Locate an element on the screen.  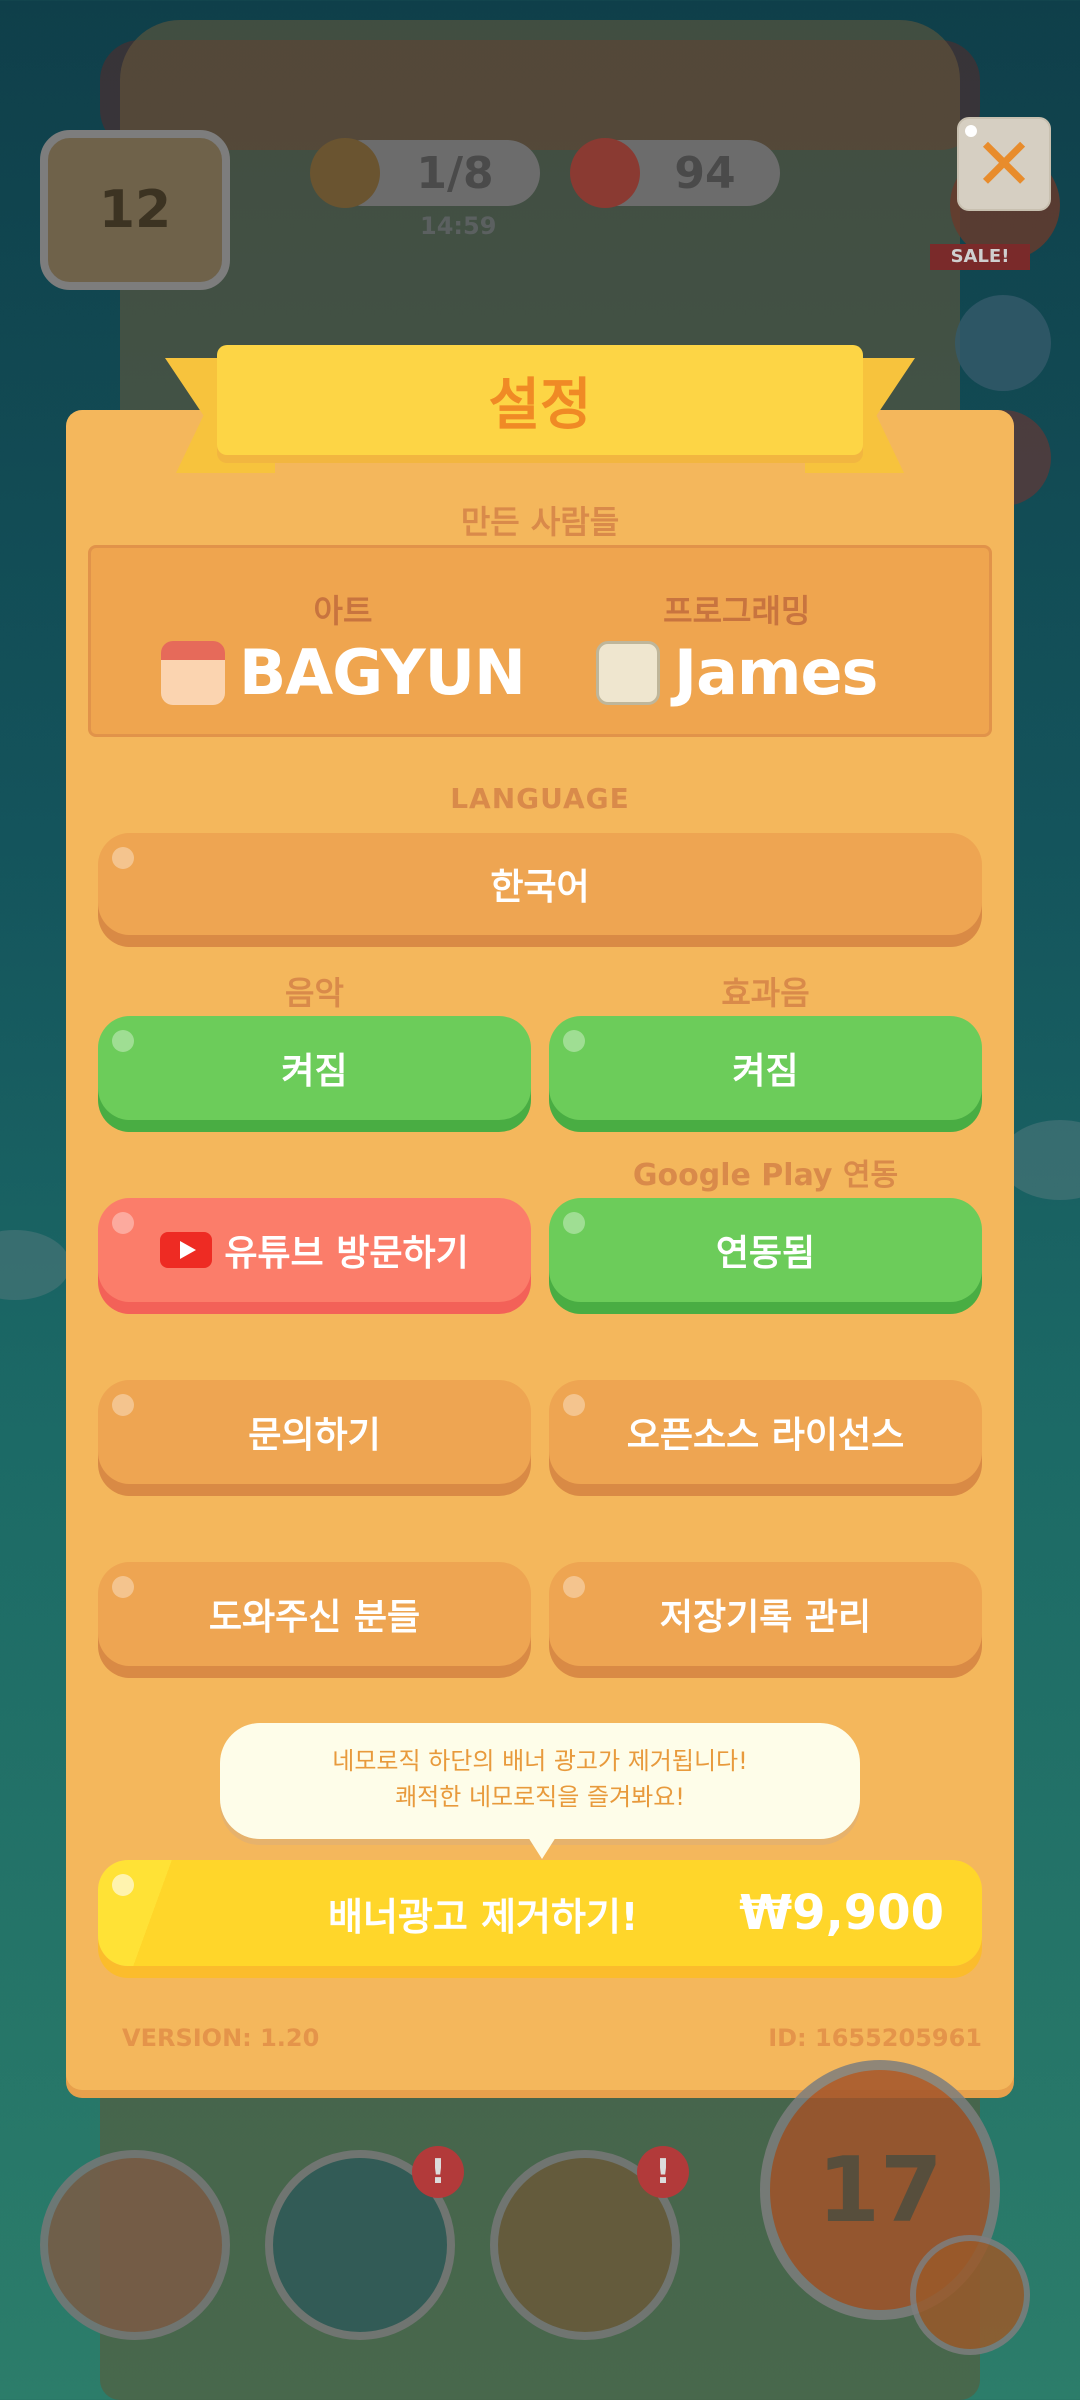
music-heading: 음악 is located at coordinates (314, 993).